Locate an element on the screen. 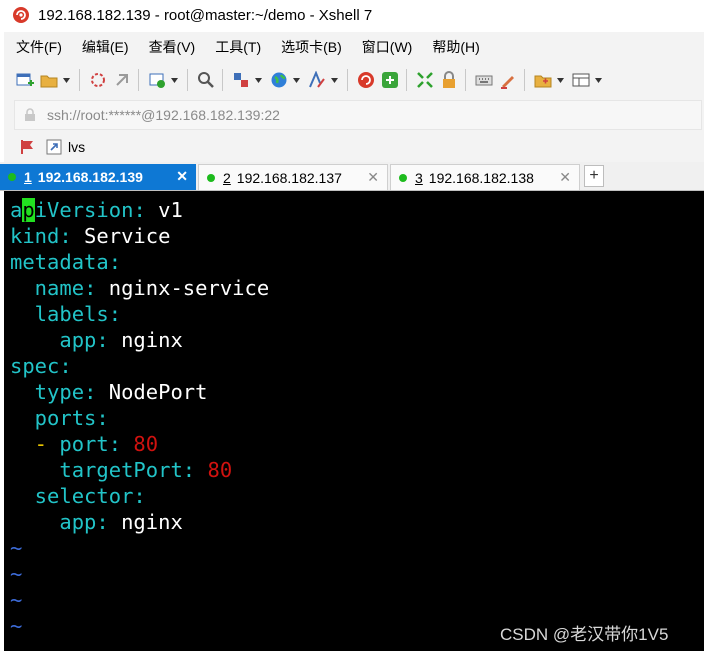 The width and height of the screenshot is (704, 651). terminal-line: ports: is located at coordinates (59, 418).